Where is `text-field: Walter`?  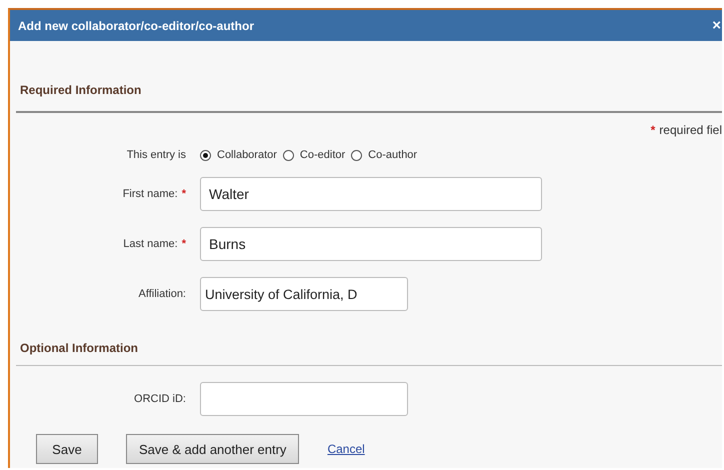
text-field: Walter is located at coordinates (371, 194).